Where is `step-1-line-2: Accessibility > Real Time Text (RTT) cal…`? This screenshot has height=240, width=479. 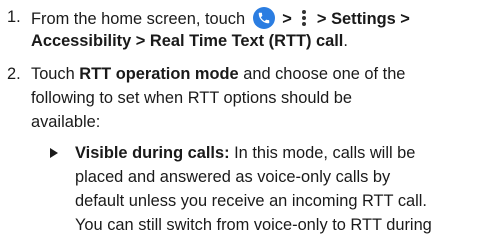
step-1-line-2: Accessibility > Real Time Text (RTT) cal… is located at coordinates (189, 41).